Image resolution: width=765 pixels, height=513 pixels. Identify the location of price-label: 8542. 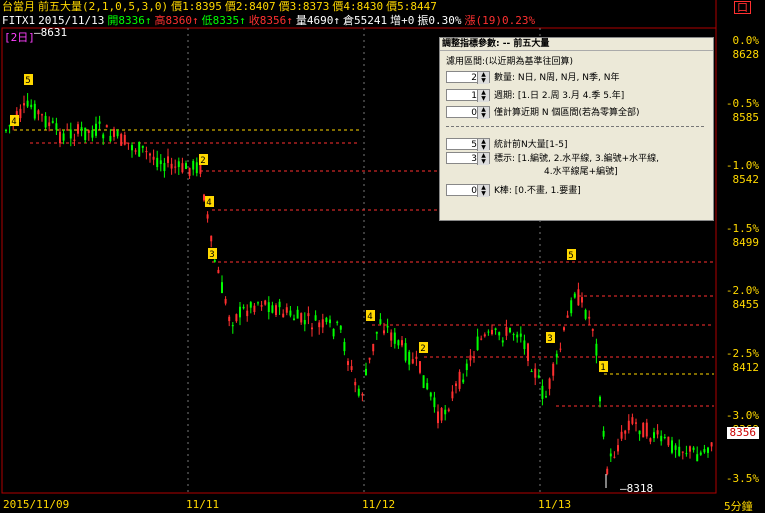
(746, 179).